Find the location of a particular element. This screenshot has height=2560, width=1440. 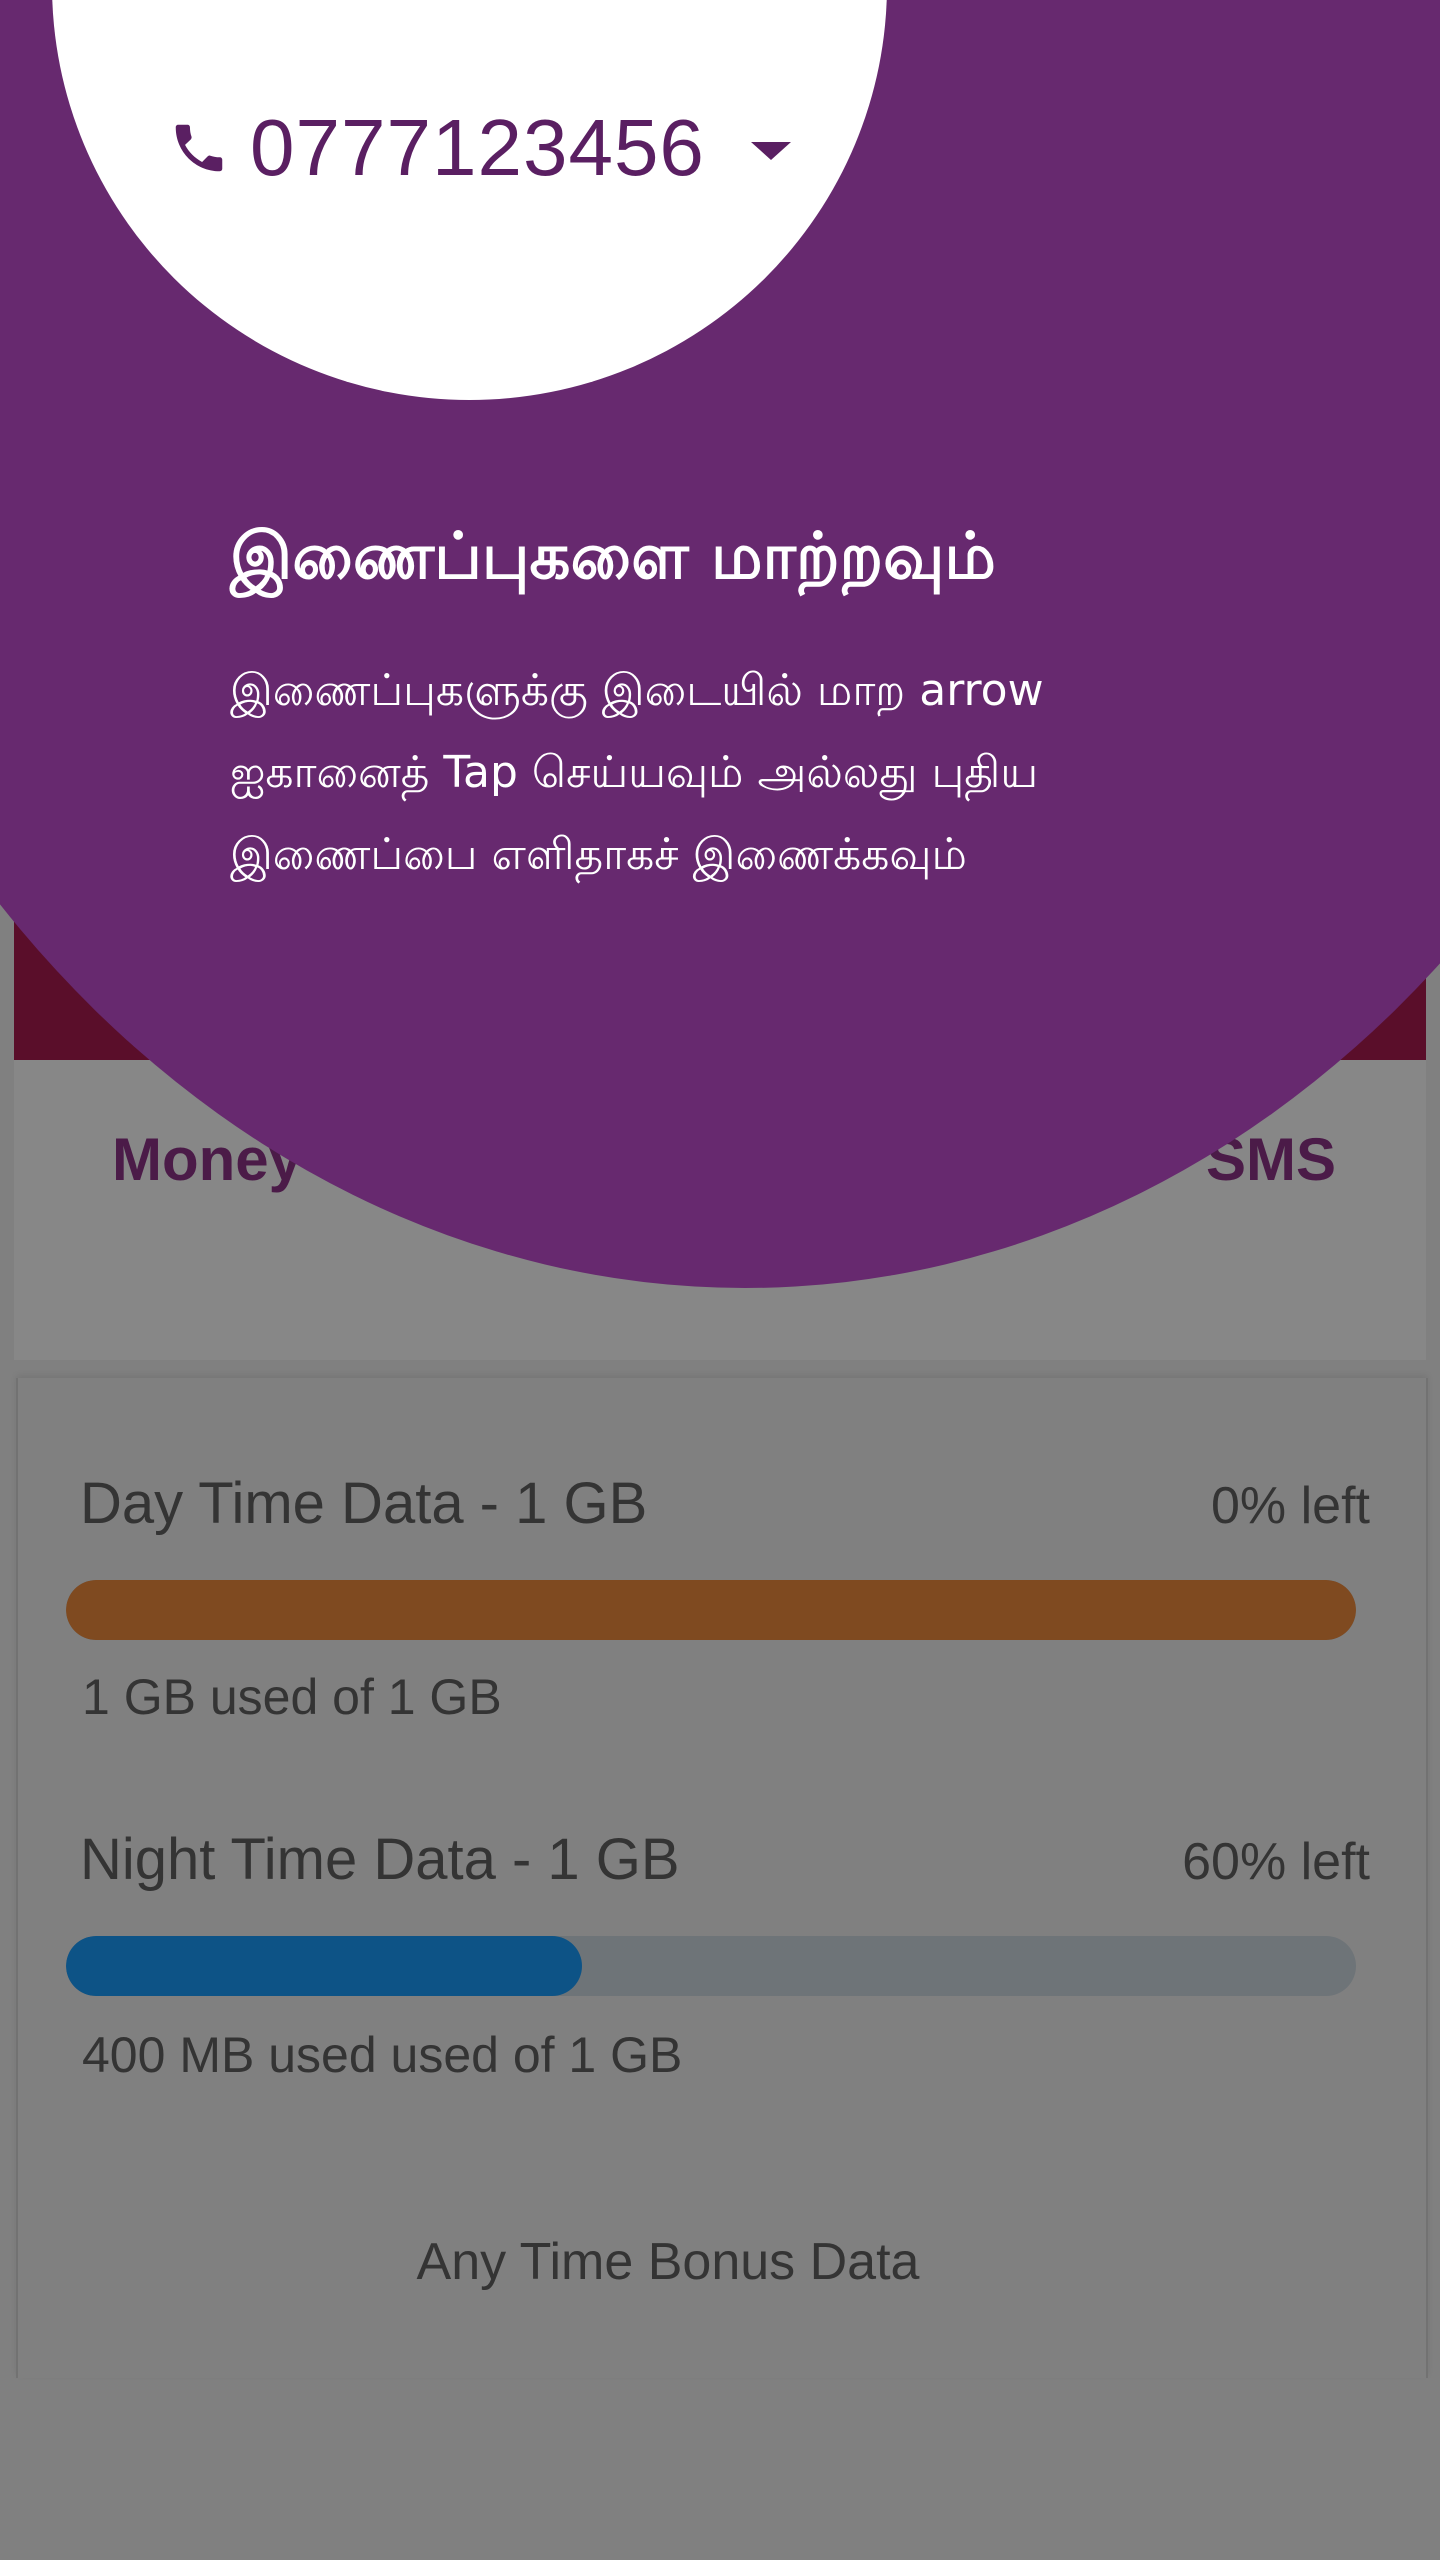

night-data-progress-bar is located at coordinates (711, 1966).